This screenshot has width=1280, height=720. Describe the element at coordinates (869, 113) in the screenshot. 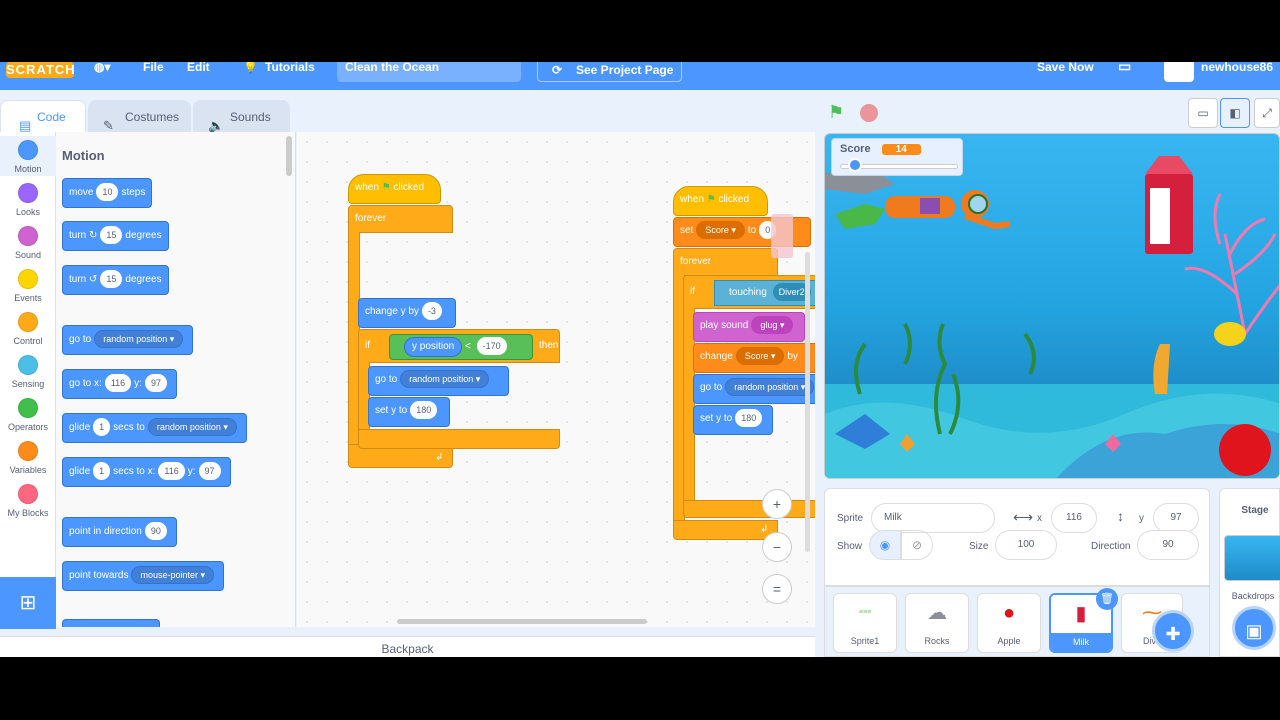

I see `stop-icon` at that location.